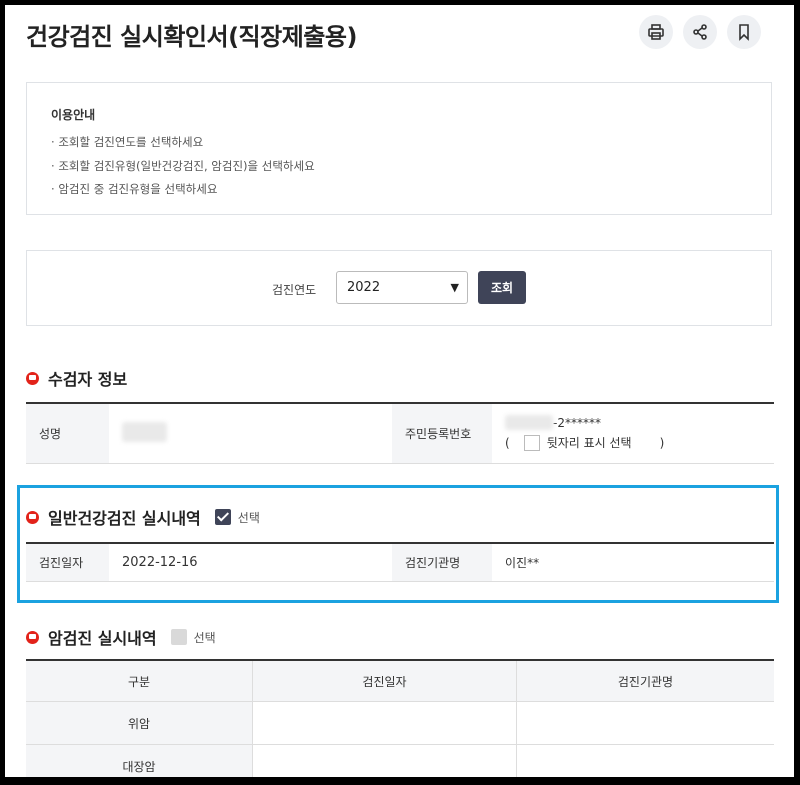 This screenshot has width=800, height=785. What do you see at coordinates (67, 433) in the screenshot?
I see `name-label: 성명` at bounding box center [67, 433].